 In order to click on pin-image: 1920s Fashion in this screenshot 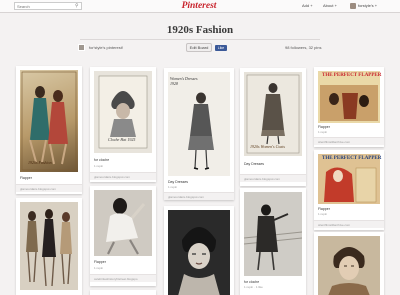, I will do `click(49, 121)`.